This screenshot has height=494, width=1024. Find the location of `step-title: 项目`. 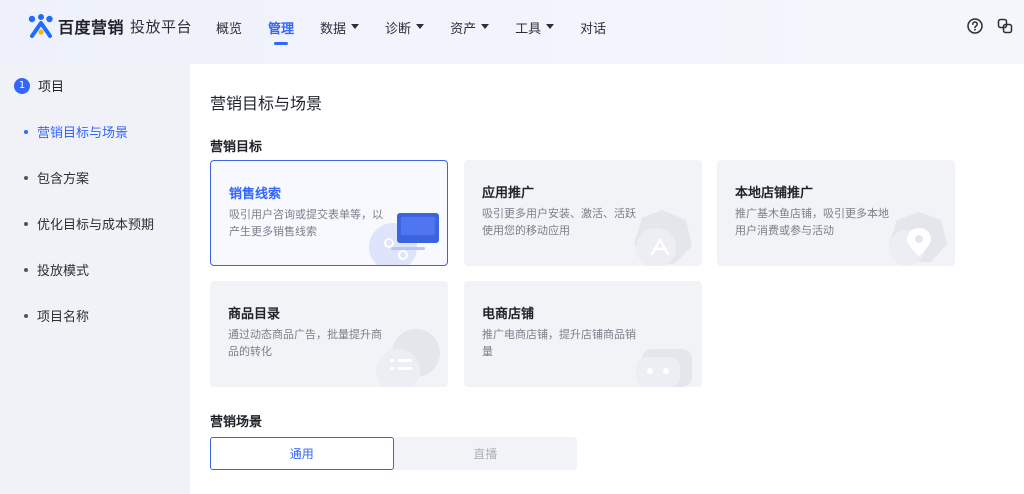

step-title: 项目 is located at coordinates (51, 87).